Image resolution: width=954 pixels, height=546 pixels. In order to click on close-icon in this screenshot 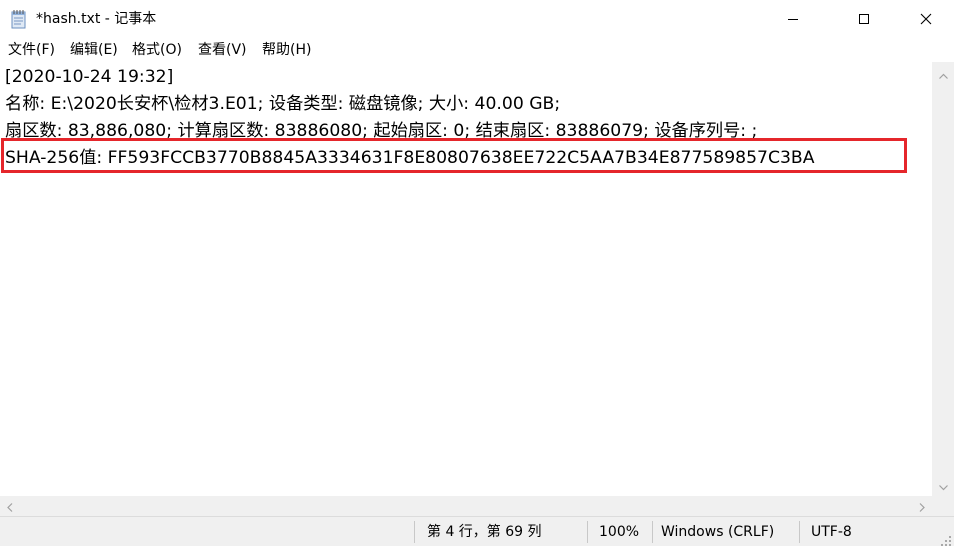, I will do `click(926, 19)`.